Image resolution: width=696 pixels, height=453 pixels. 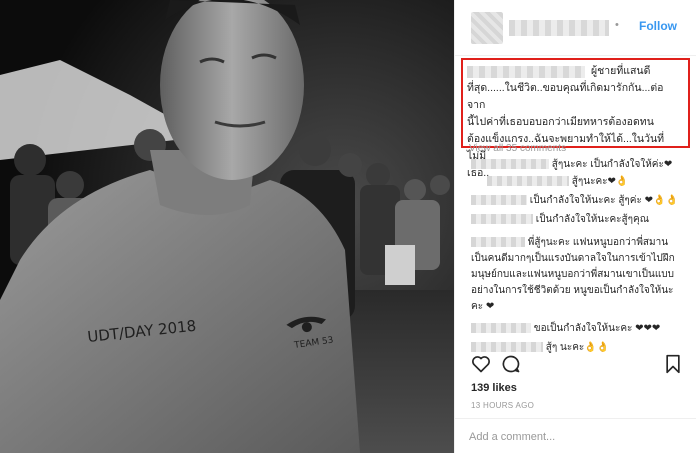 What do you see at coordinates (494, 388) in the screenshot?
I see `likes-count: 139 likes` at bounding box center [494, 388].